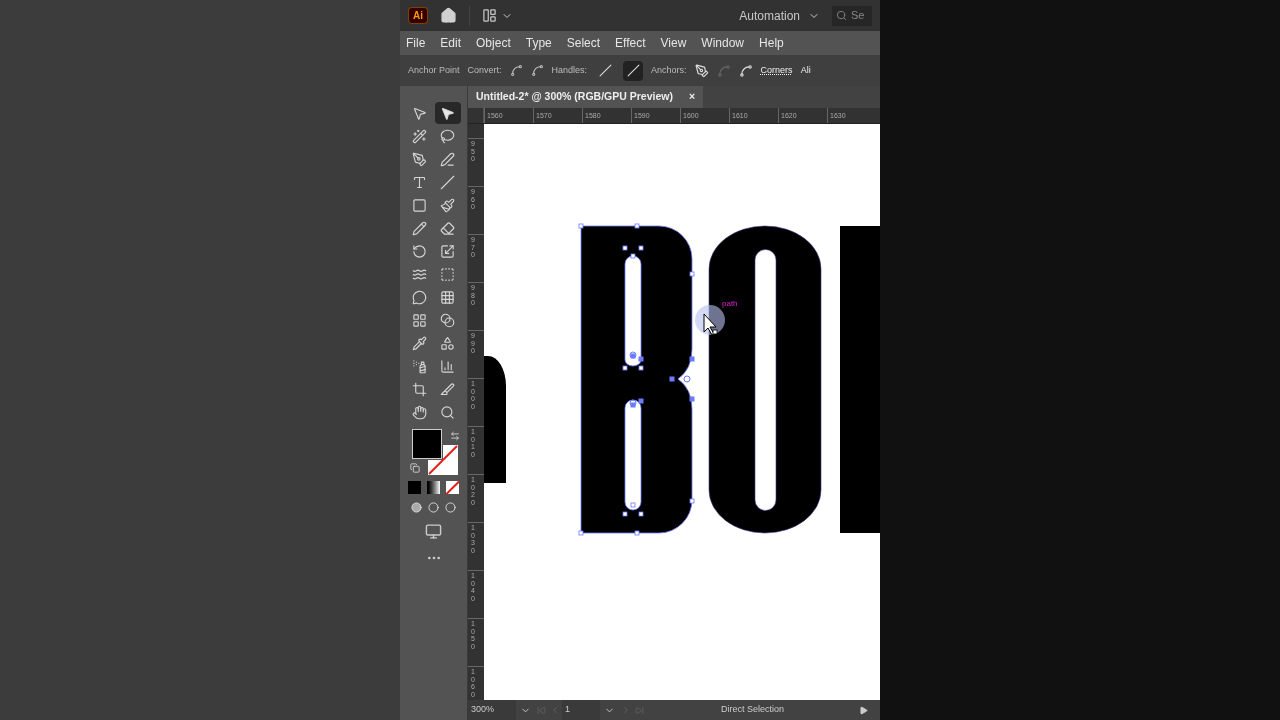 The height and width of the screenshot is (720, 1280). What do you see at coordinates (414, 487) in the screenshot?
I see `color-swatch` at bounding box center [414, 487].